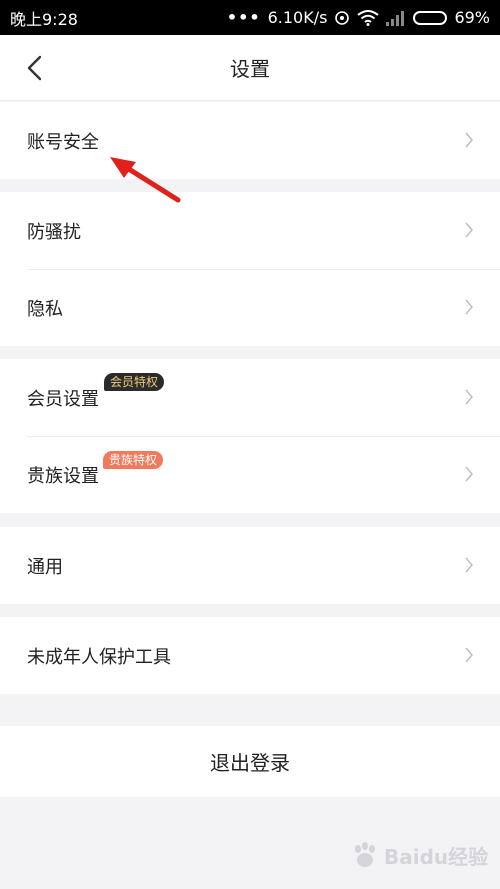  I want to click on battery-percent: 69%, so click(472, 17).